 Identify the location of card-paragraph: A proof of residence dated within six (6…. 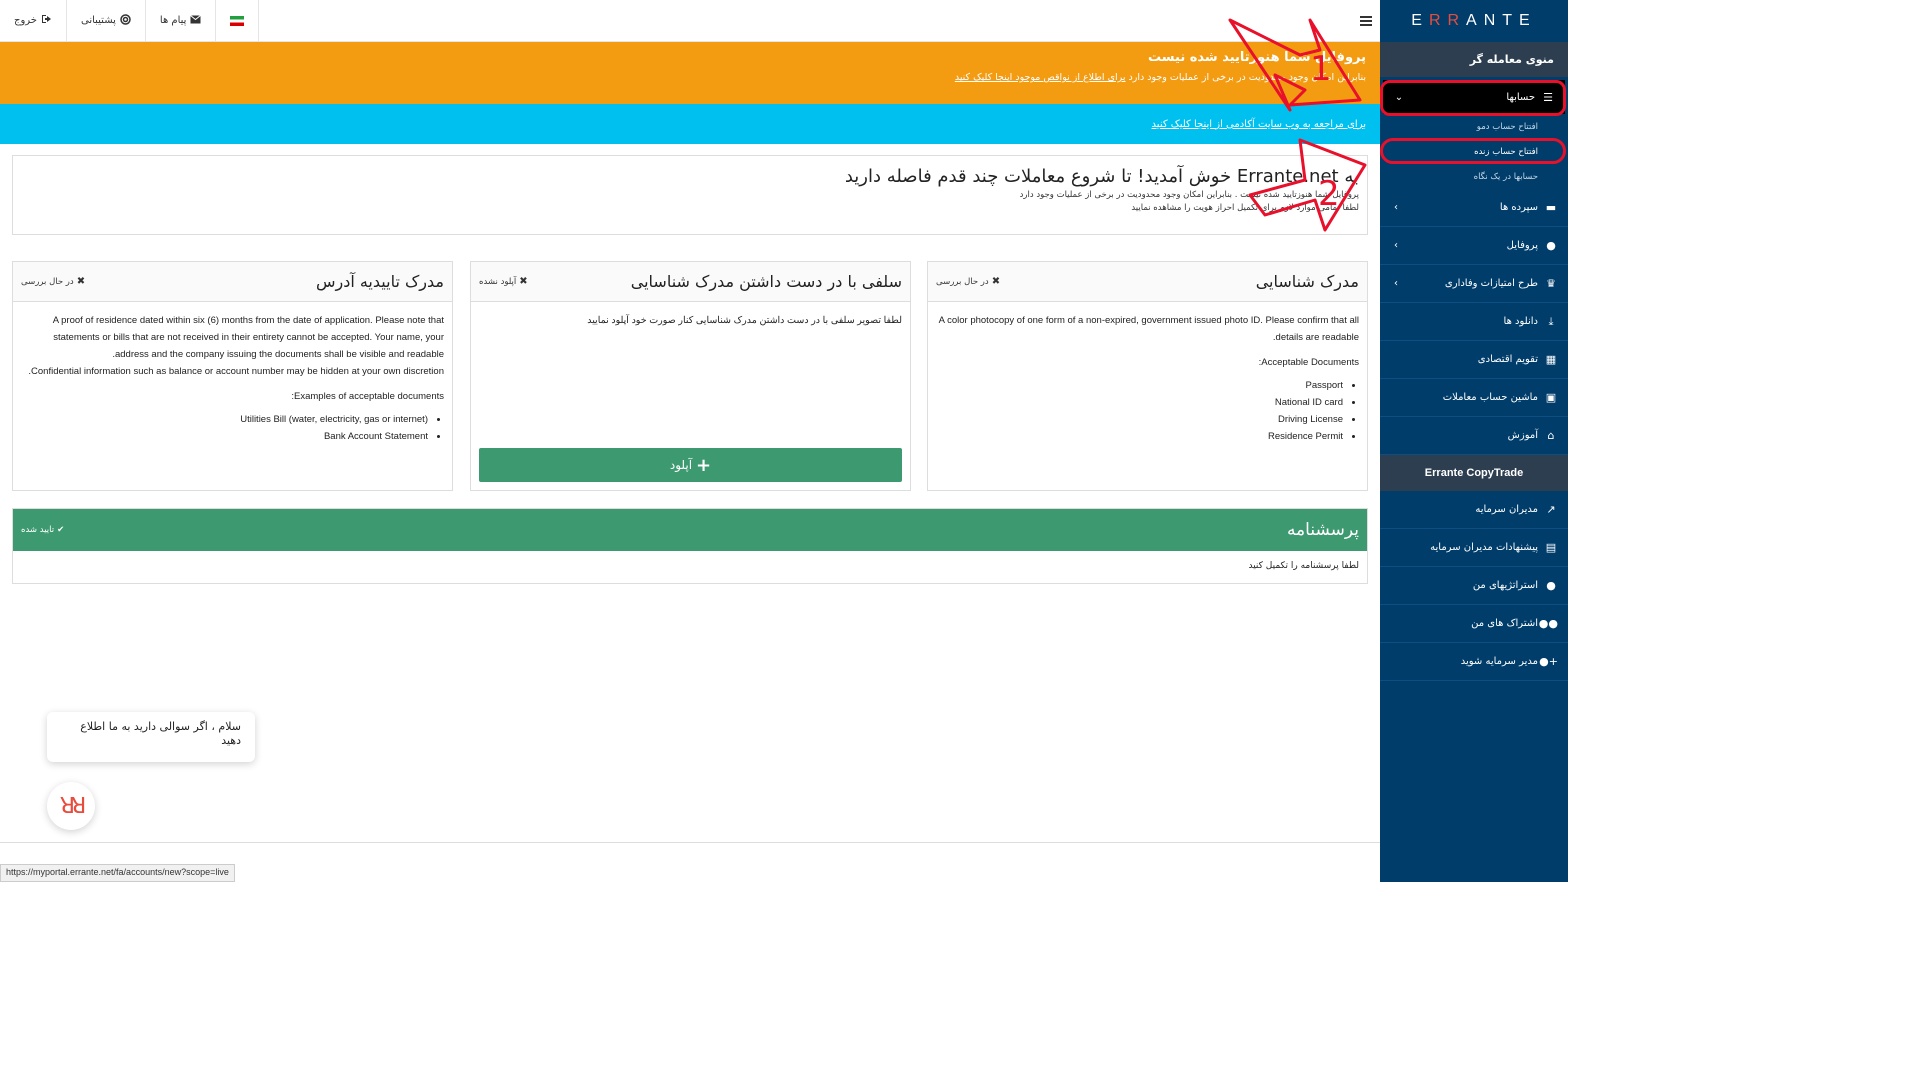
(248, 337).